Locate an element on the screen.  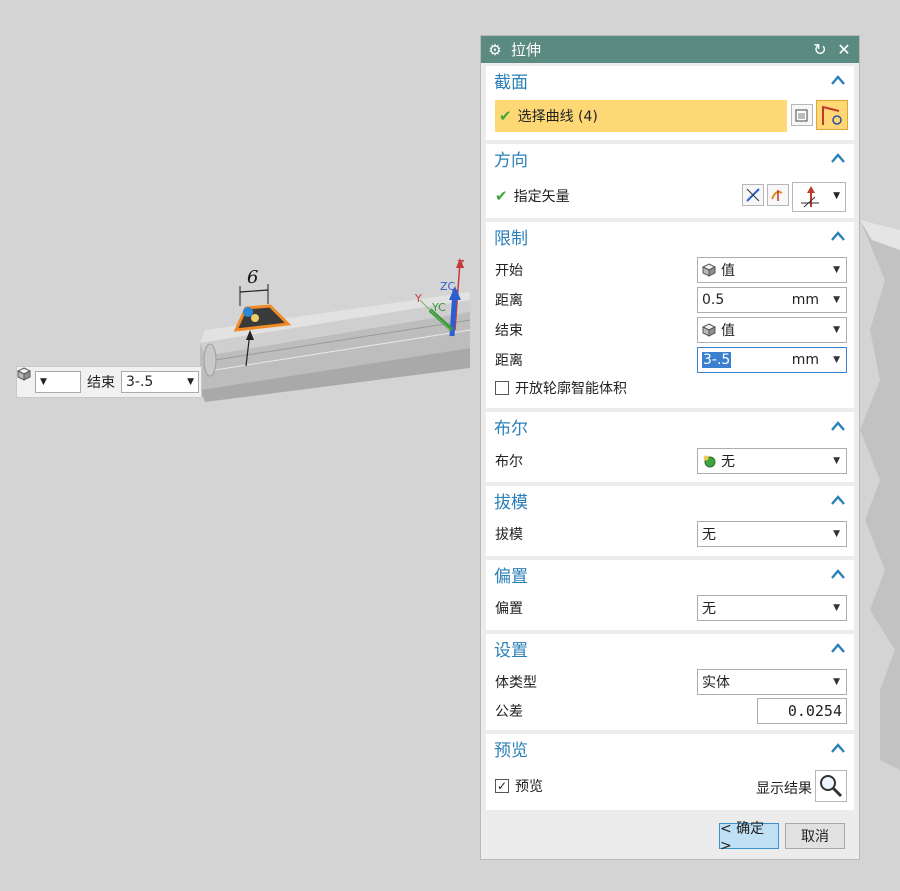
offset-header: 偏置 is located at coordinates (670, 574).